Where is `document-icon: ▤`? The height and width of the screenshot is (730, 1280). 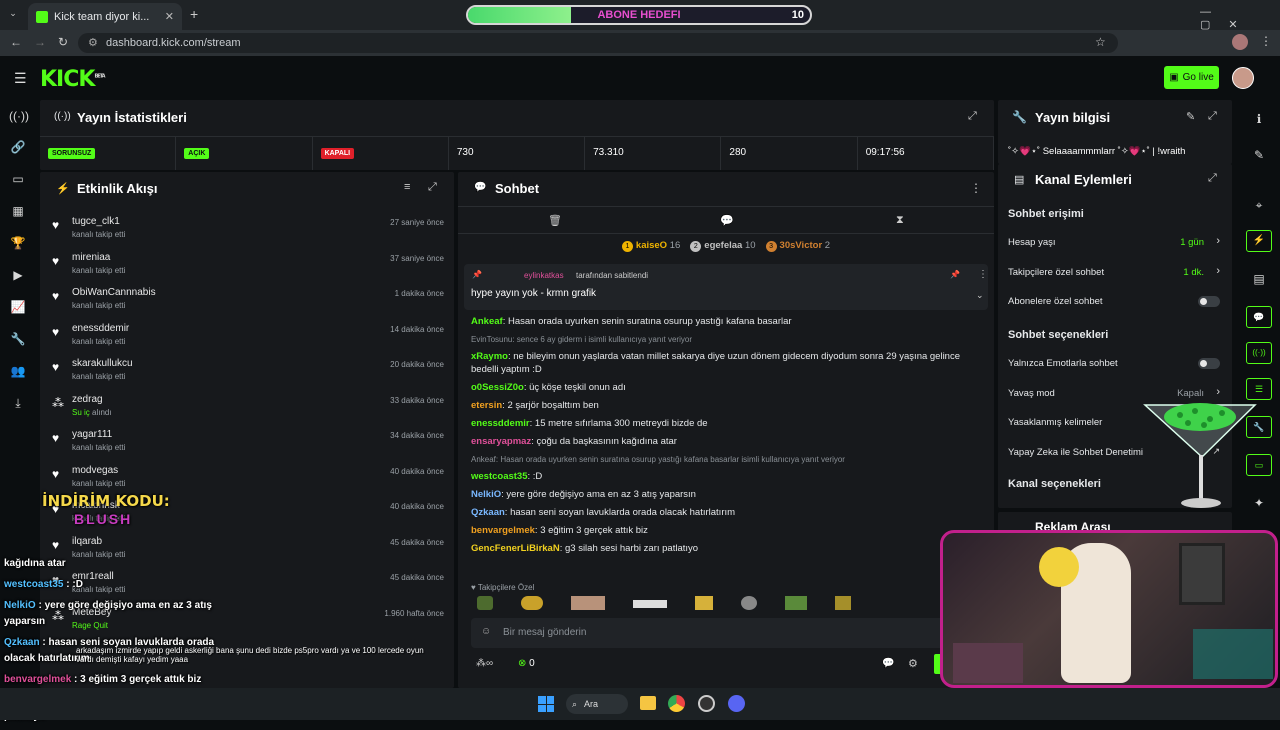
document-icon: ▤ is located at coordinates (1259, 279).